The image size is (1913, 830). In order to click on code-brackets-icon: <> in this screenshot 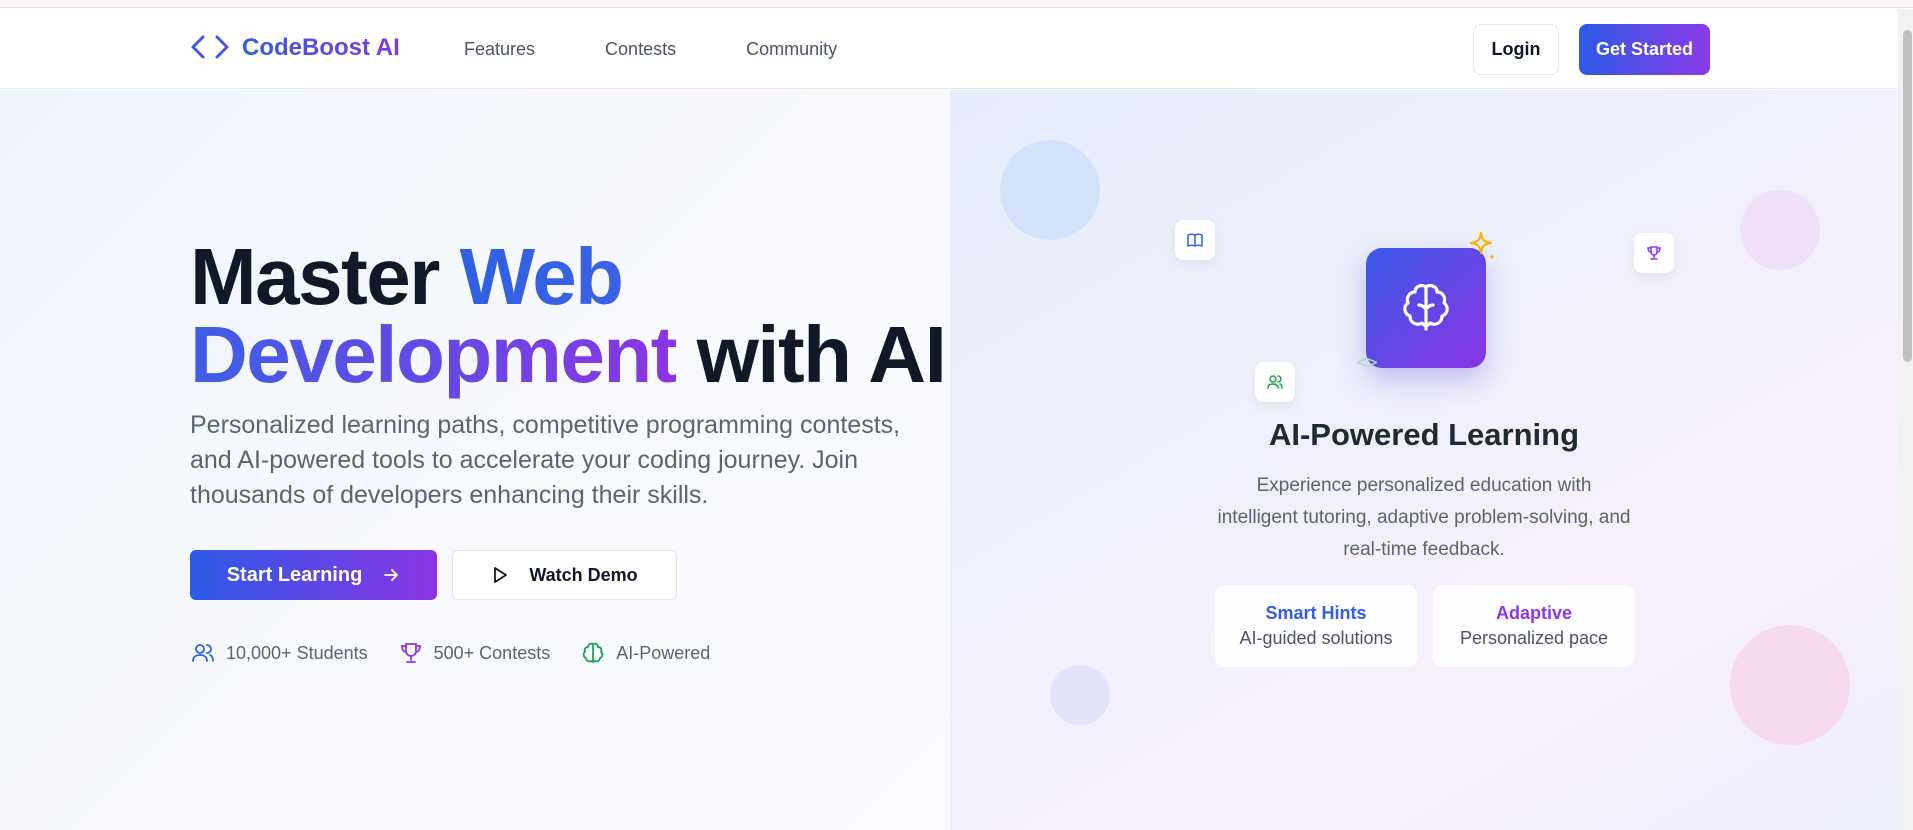, I will do `click(1367, 362)`.